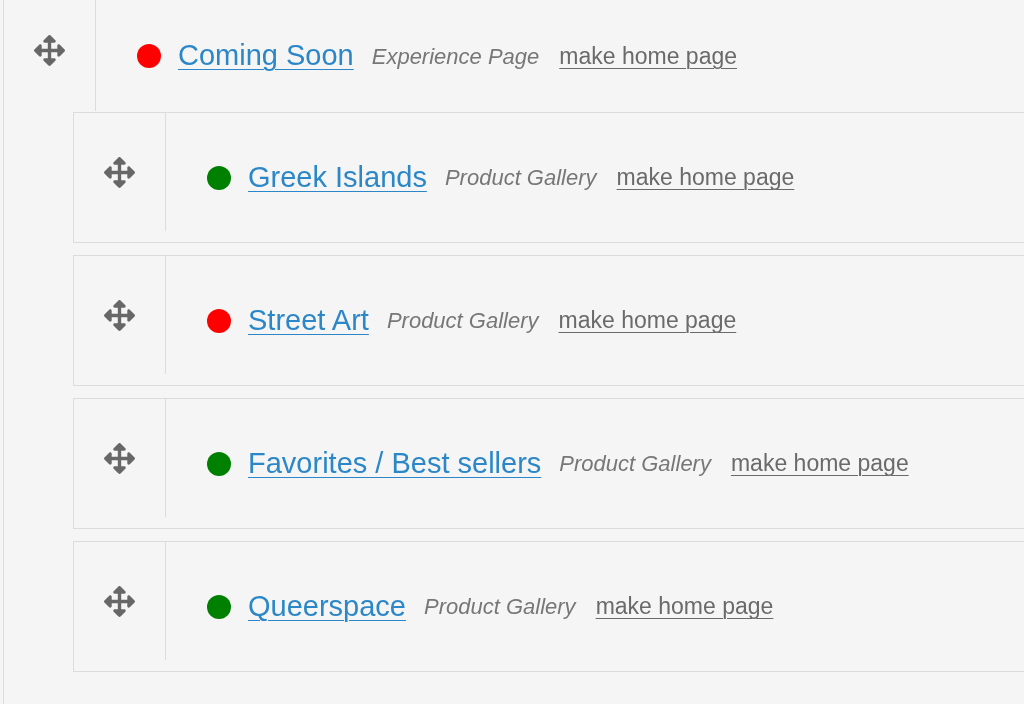 The width and height of the screenshot is (1024, 704). What do you see at coordinates (455, 56) in the screenshot?
I see `page-type-label: Experience Page` at bounding box center [455, 56].